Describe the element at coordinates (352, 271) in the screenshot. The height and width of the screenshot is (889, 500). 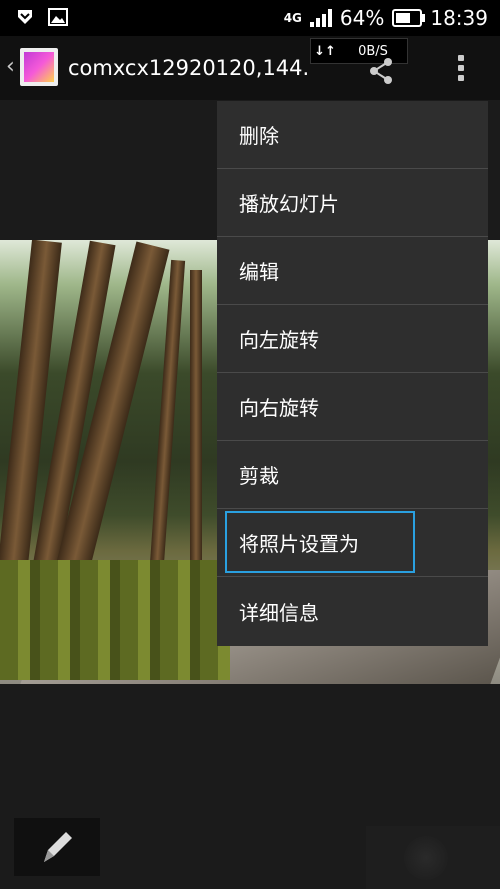
I see `menu-item-edit: 编辑` at that location.